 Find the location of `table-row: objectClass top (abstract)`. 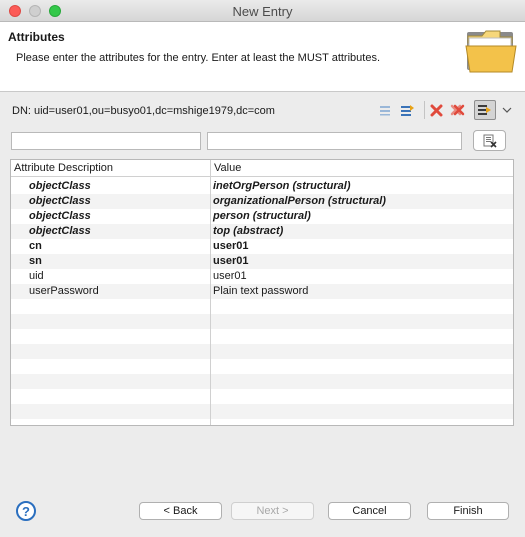

table-row: objectClass top (abstract) is located at coordinates (262, 231).